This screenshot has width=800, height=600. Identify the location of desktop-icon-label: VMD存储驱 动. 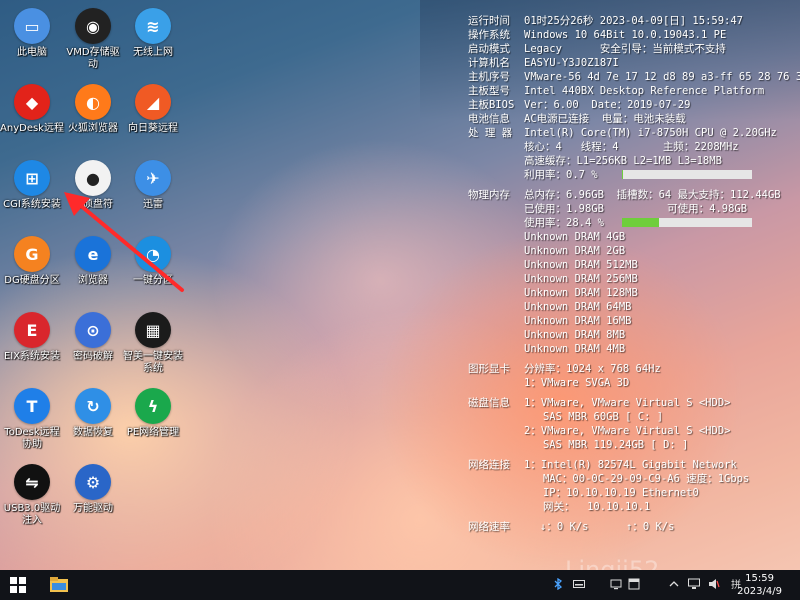
(93, 58).